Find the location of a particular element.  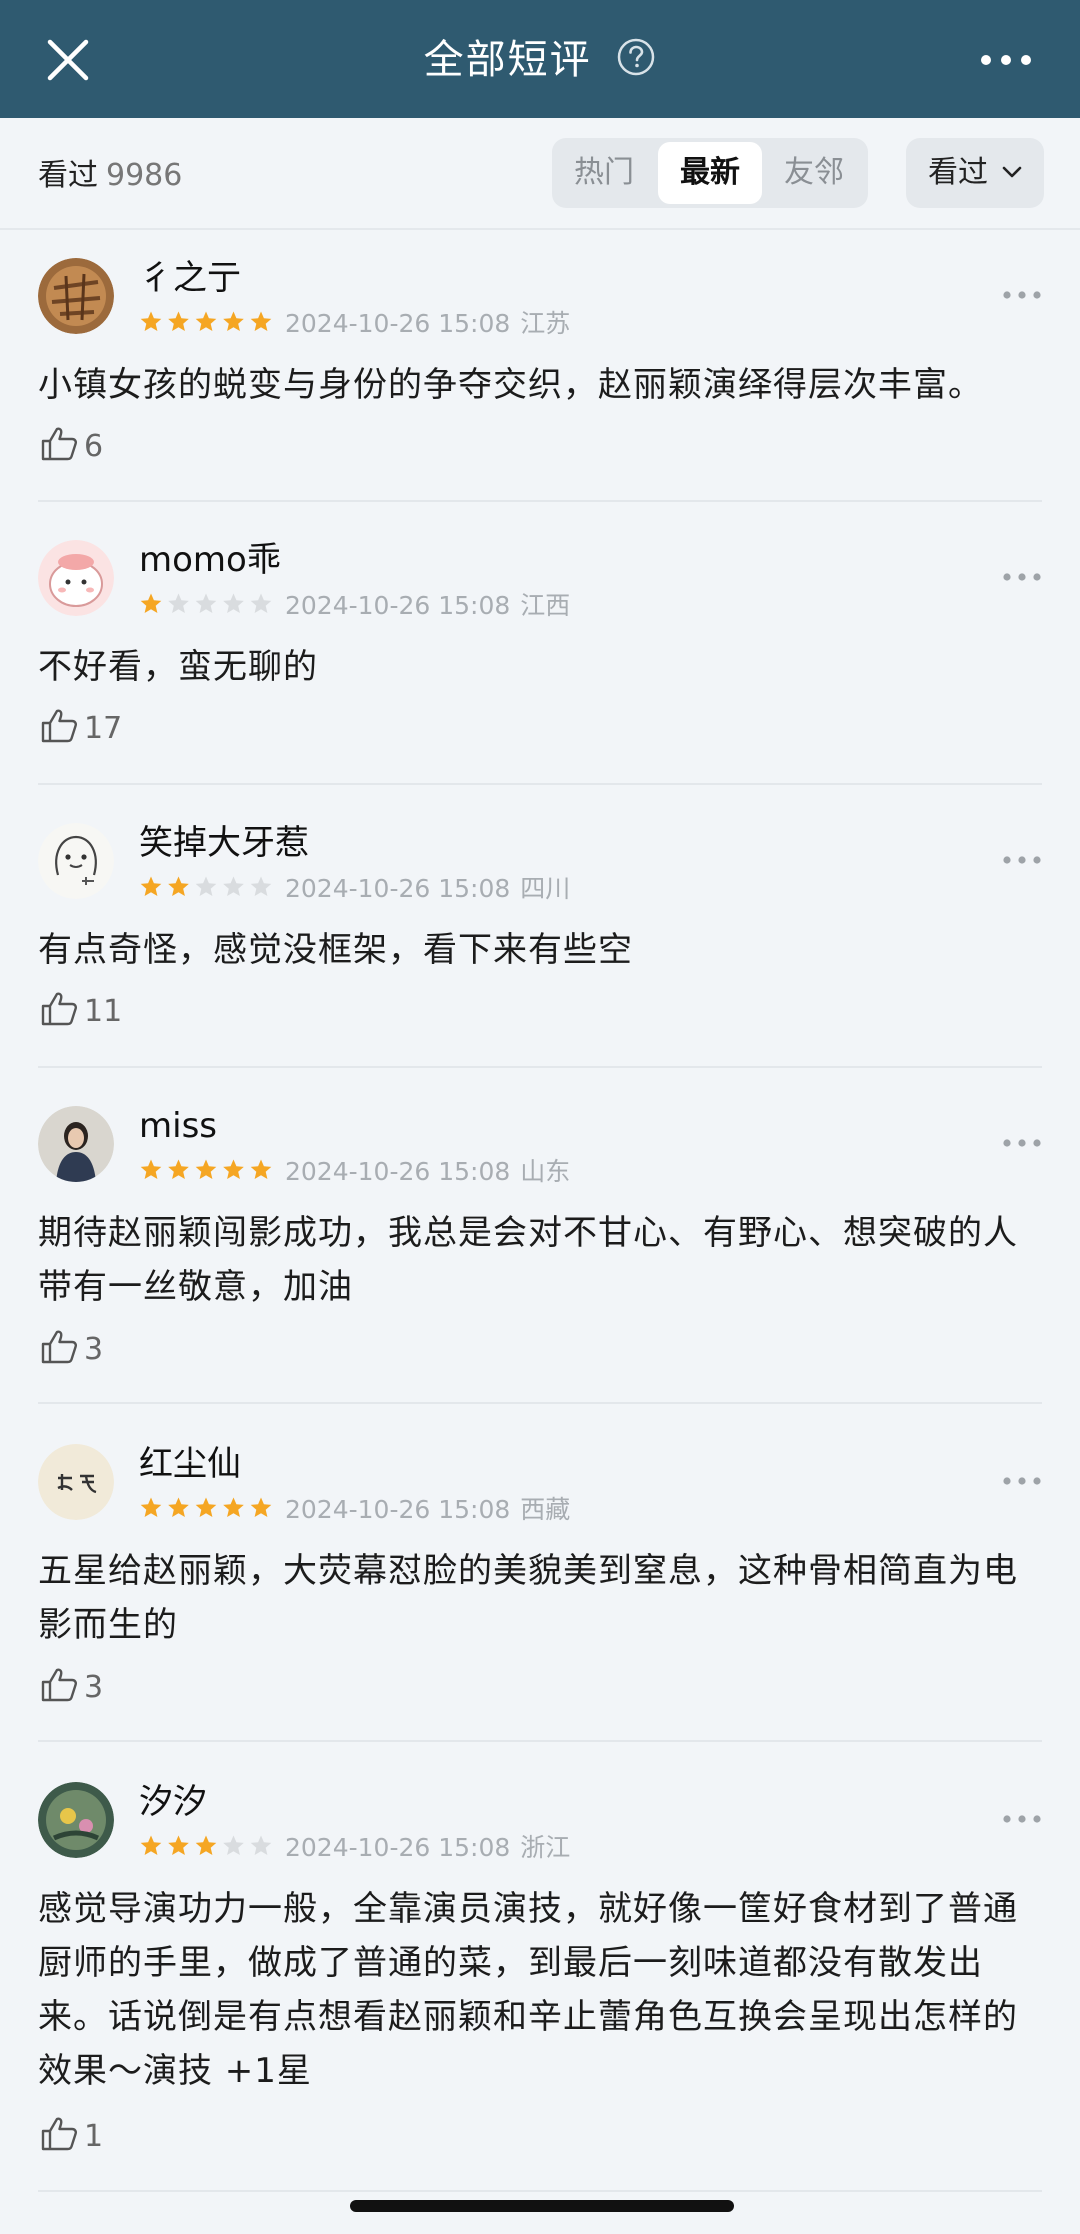

like-count: 3 is located at coordinates (94, 1687).